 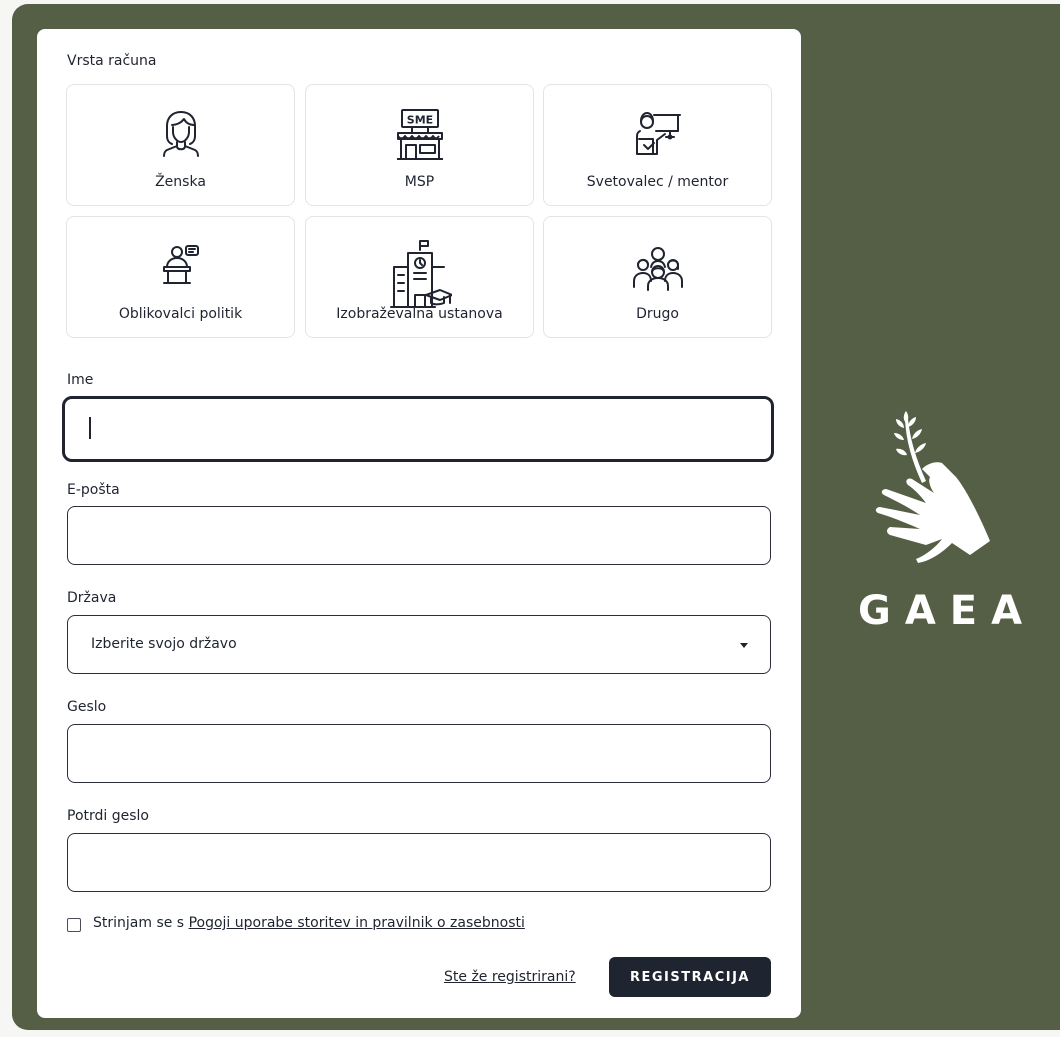 I want to click on account-type-label-education: Izobraževalna ustanova, so click(x=419, y=314).